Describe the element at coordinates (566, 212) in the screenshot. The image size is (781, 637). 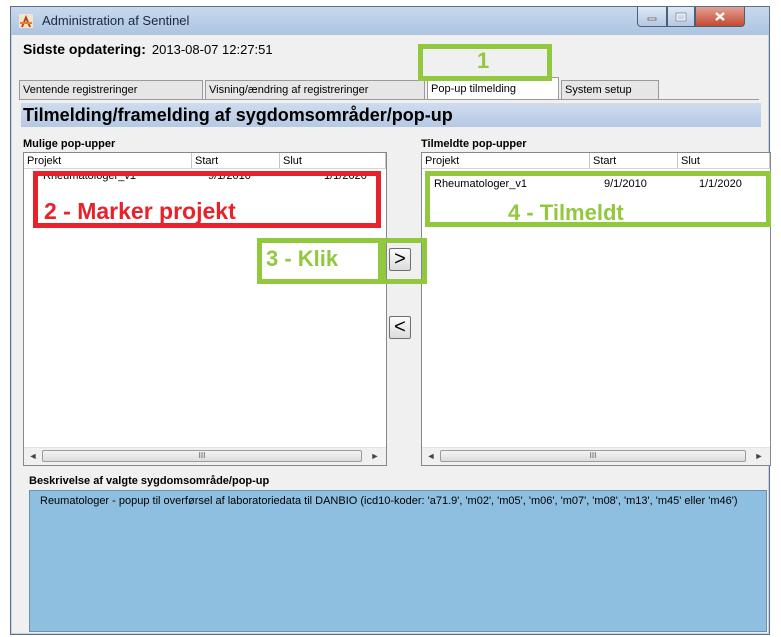
I see `annotation-step4: 4 - Tilmeldt` at that location.